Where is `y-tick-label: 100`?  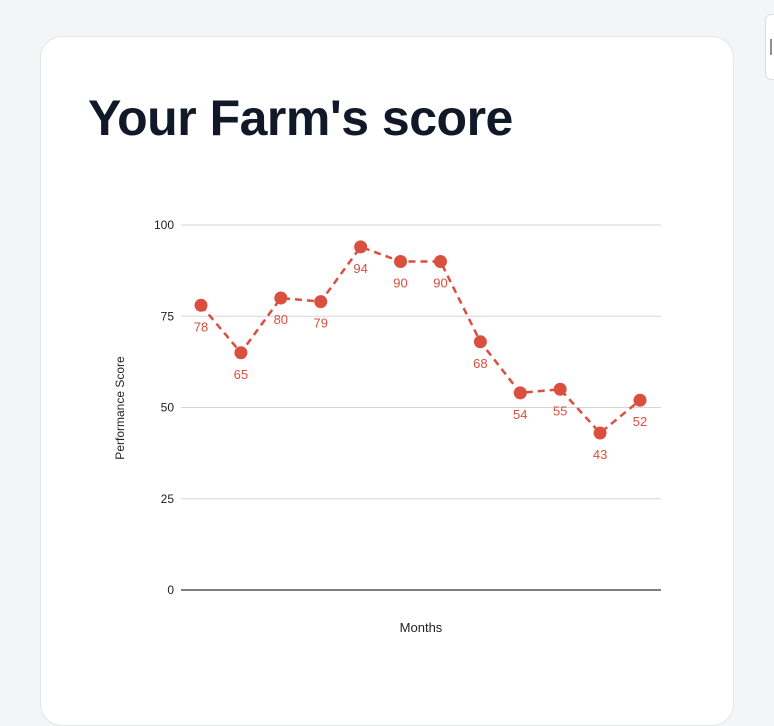 y-tick-label: 100 is located at coordinates (164, 225).